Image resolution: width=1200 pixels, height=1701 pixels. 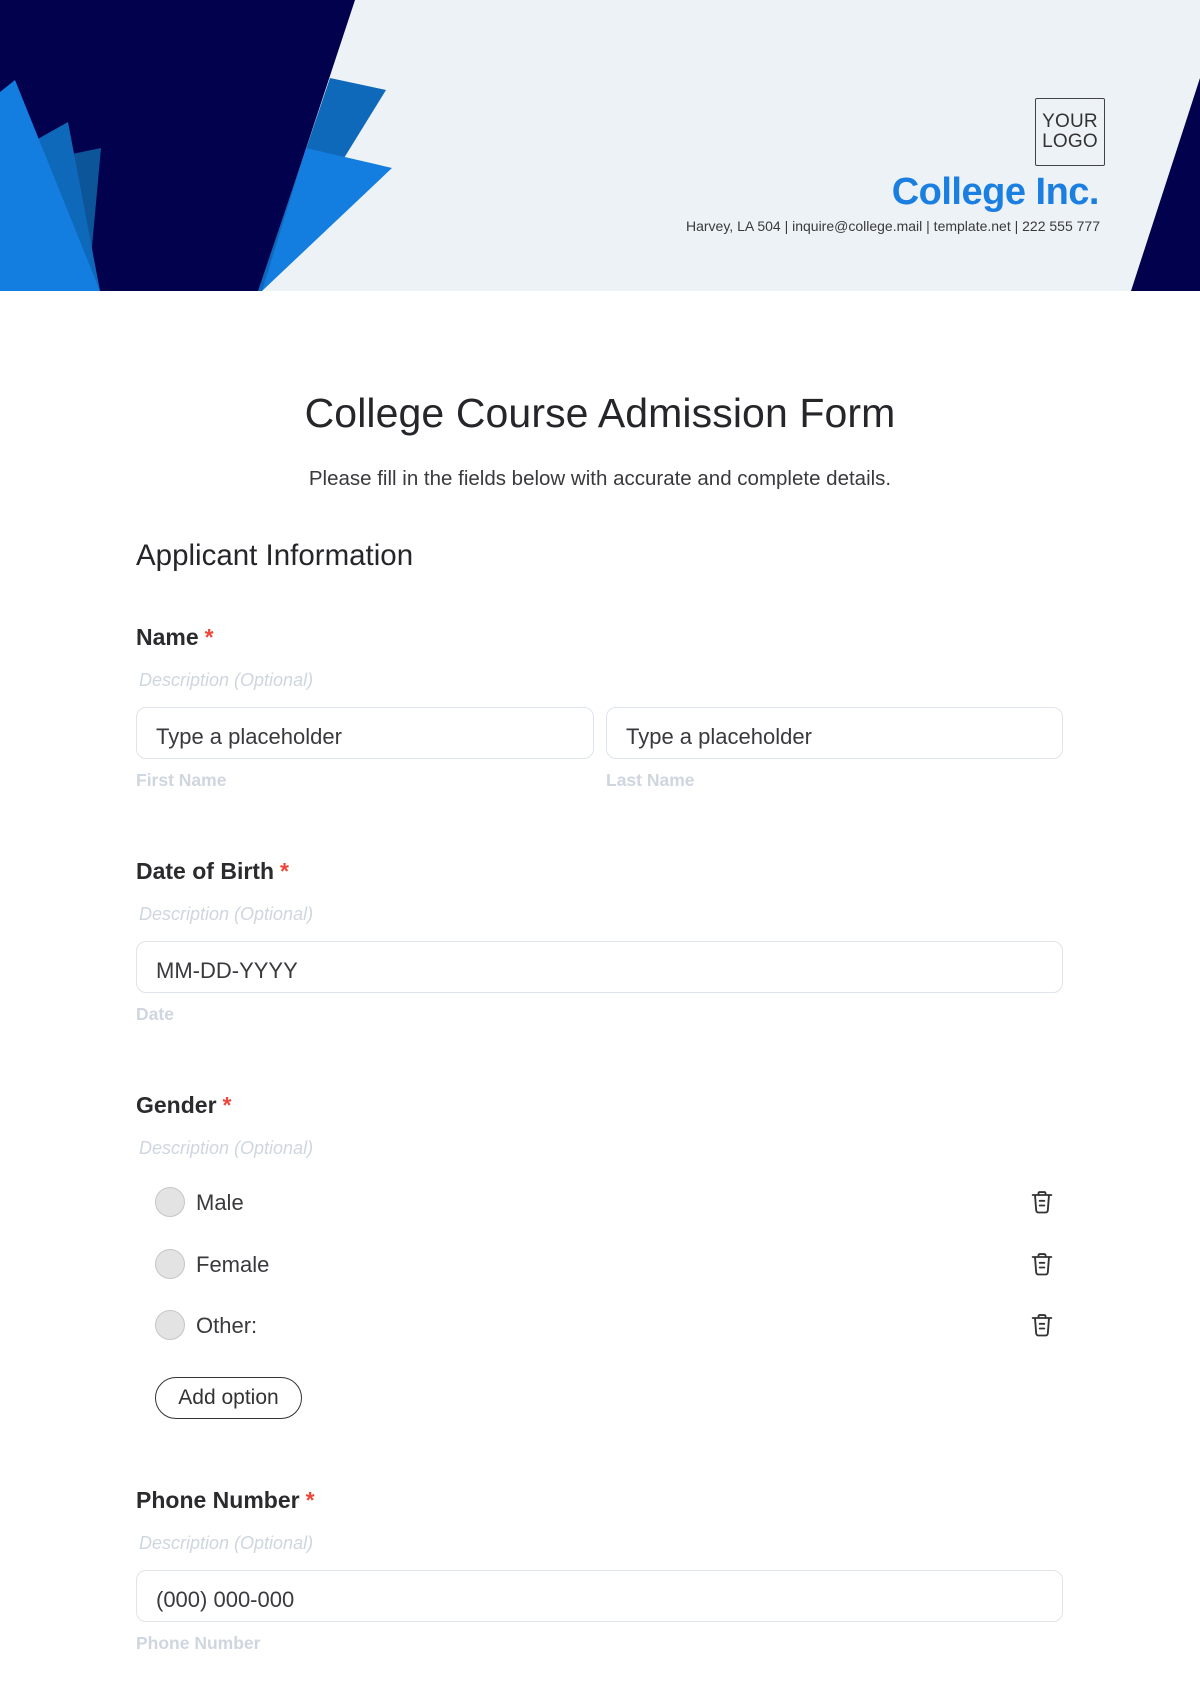 What do you see at coordinates (205, 871) in the screenshot?
I see `dob-label-text: Date of Birth` at bounding box center [205, 871].